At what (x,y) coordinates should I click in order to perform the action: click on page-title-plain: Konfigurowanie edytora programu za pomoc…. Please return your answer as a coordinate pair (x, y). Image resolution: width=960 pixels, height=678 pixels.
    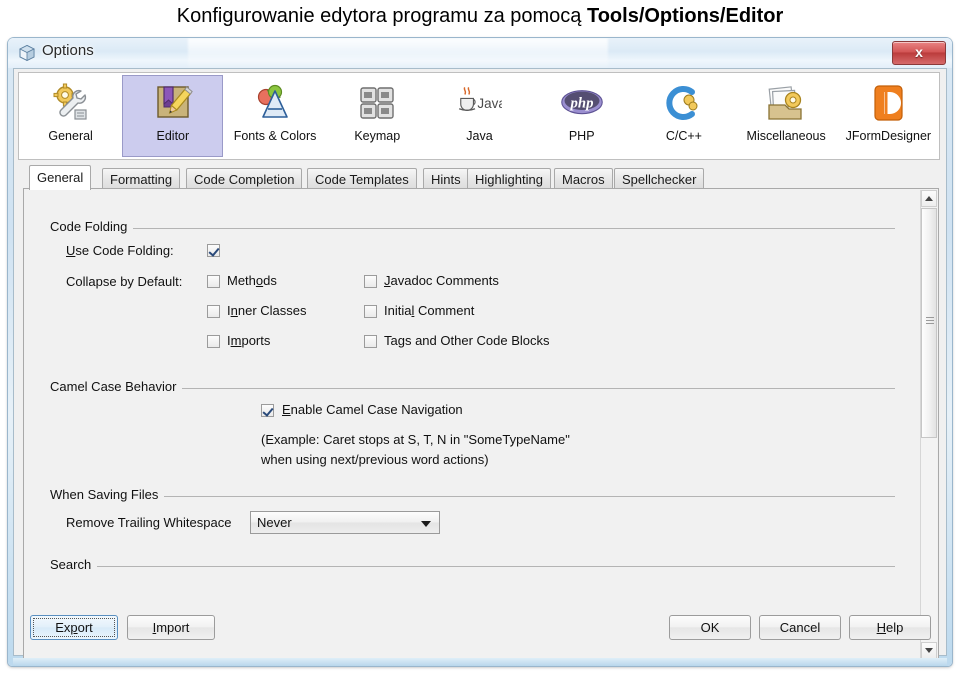
    Looking at the image, I should click on (381, 16).